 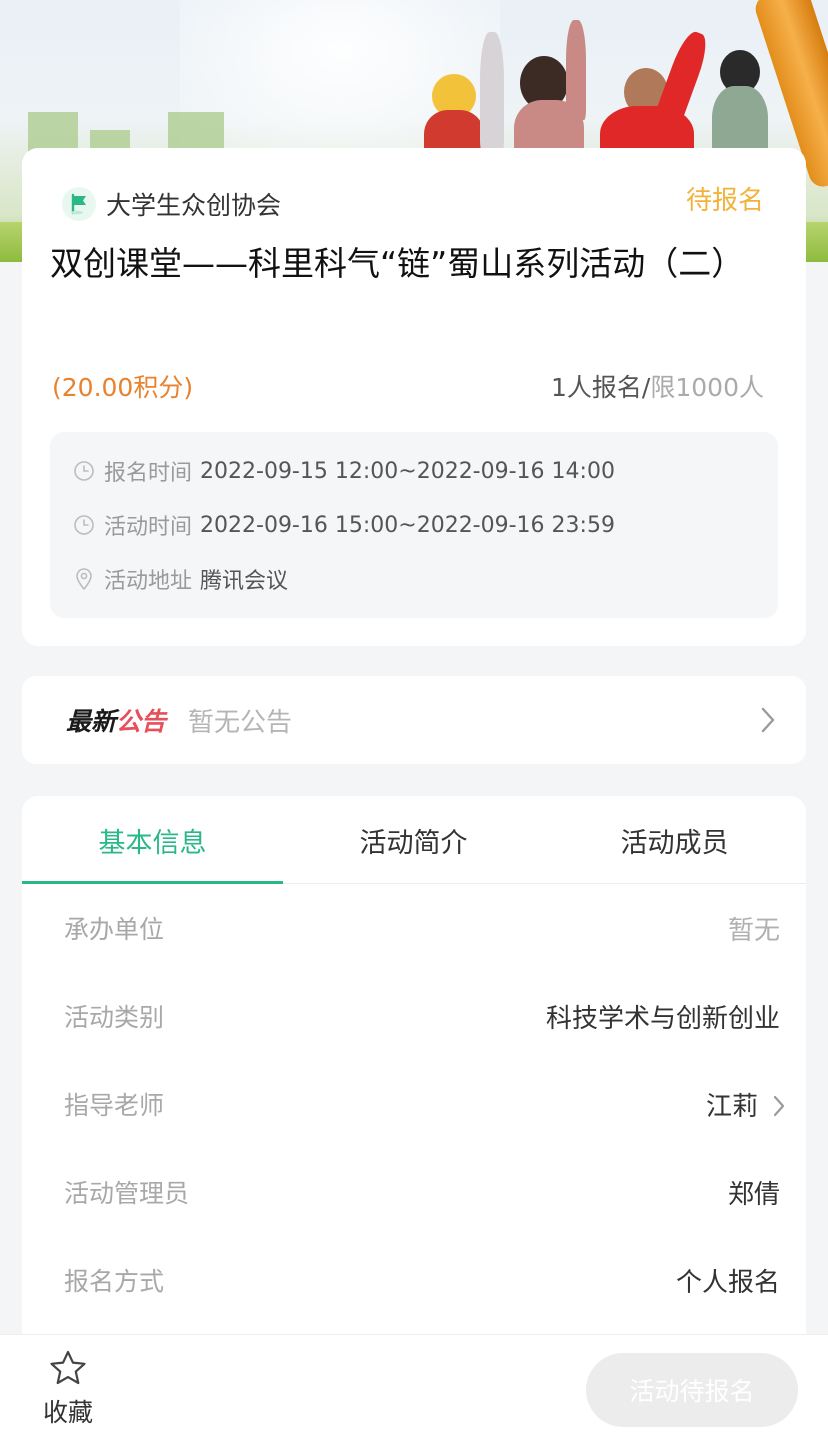 I want to click on address-value: 腾讯会议, so click(x=244, y=581).